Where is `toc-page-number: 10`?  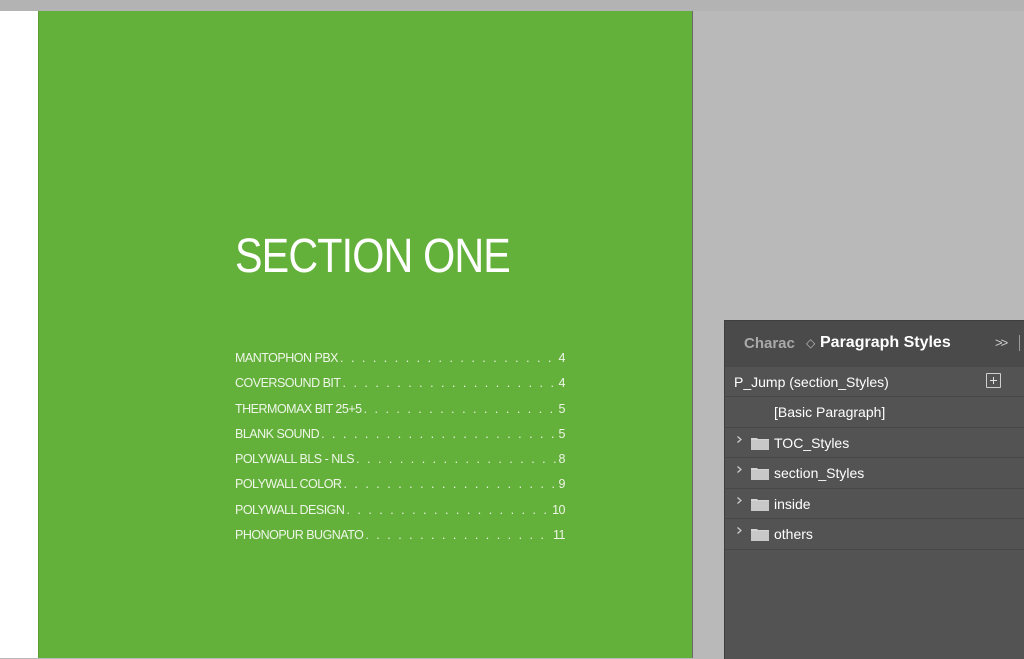
toc-page-number: 10 is located at coordinates (558, 509).